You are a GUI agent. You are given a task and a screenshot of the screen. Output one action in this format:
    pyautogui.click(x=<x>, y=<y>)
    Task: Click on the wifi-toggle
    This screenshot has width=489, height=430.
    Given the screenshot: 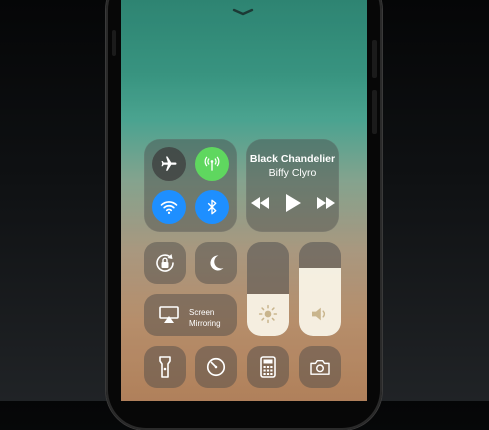 What is the action you would take?
    pyautogui.click(x=169, y=207)
    